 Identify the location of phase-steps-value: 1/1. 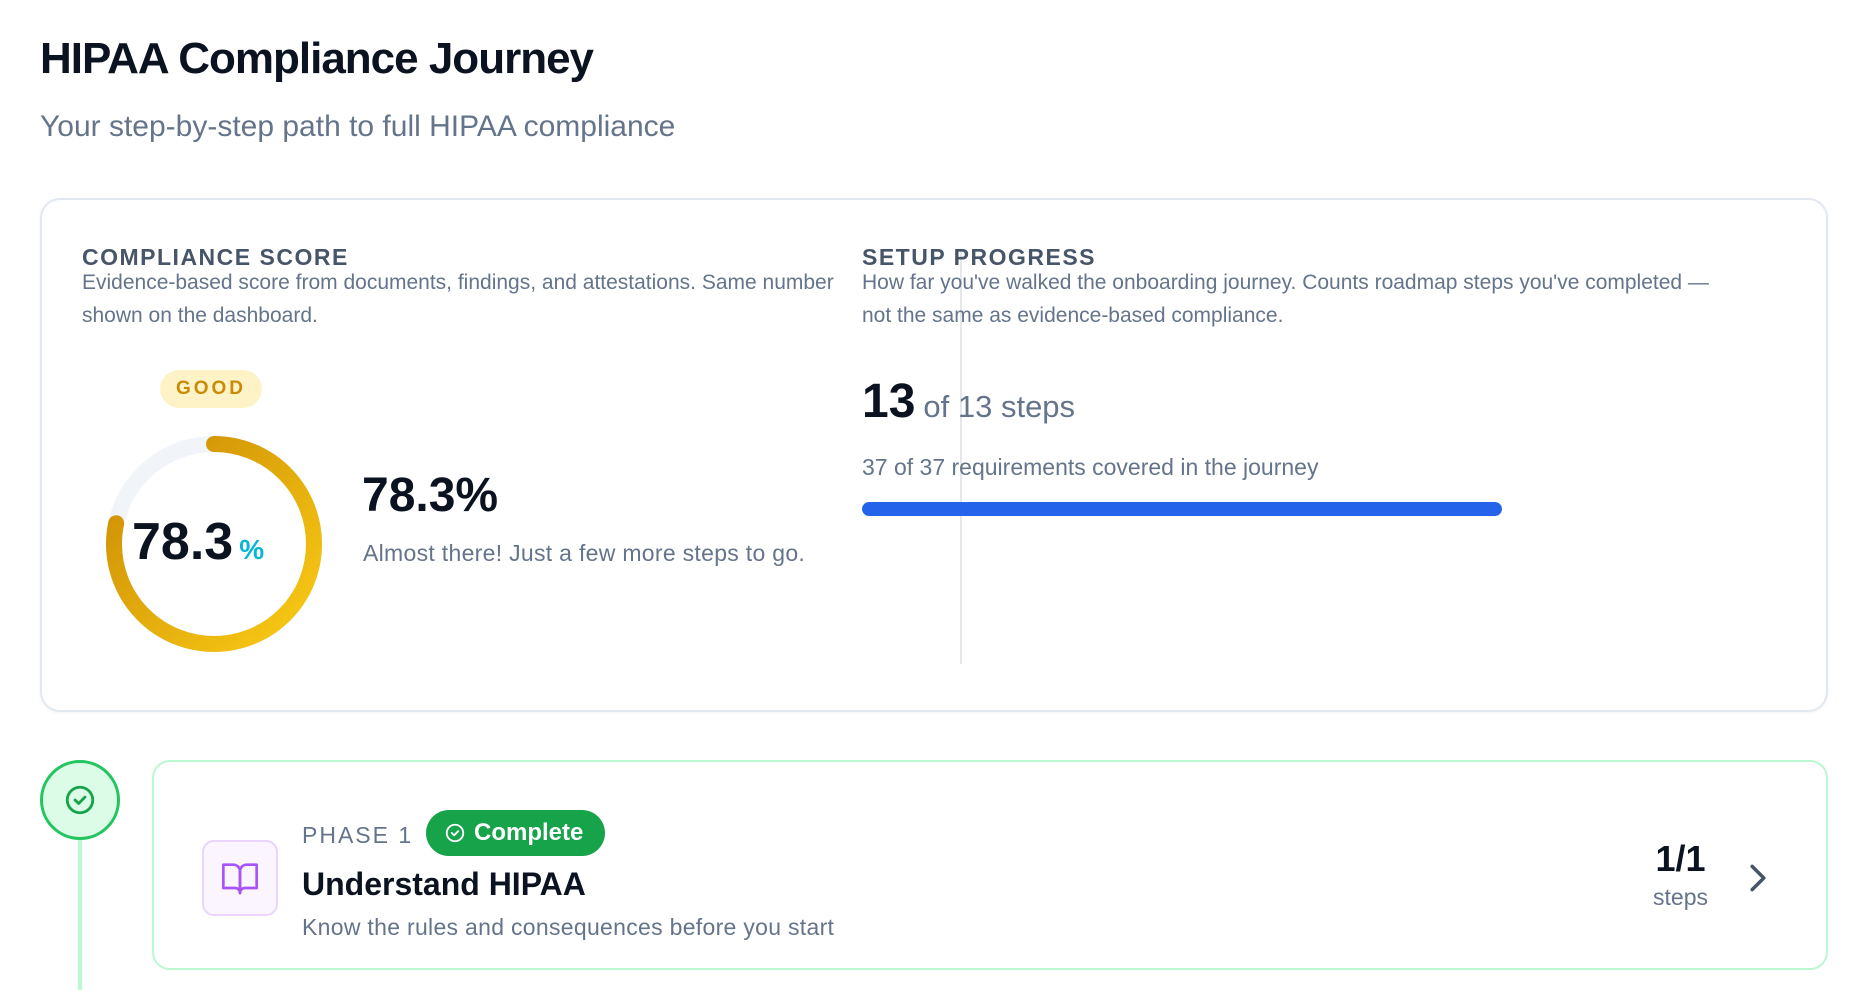
(1680, 858).